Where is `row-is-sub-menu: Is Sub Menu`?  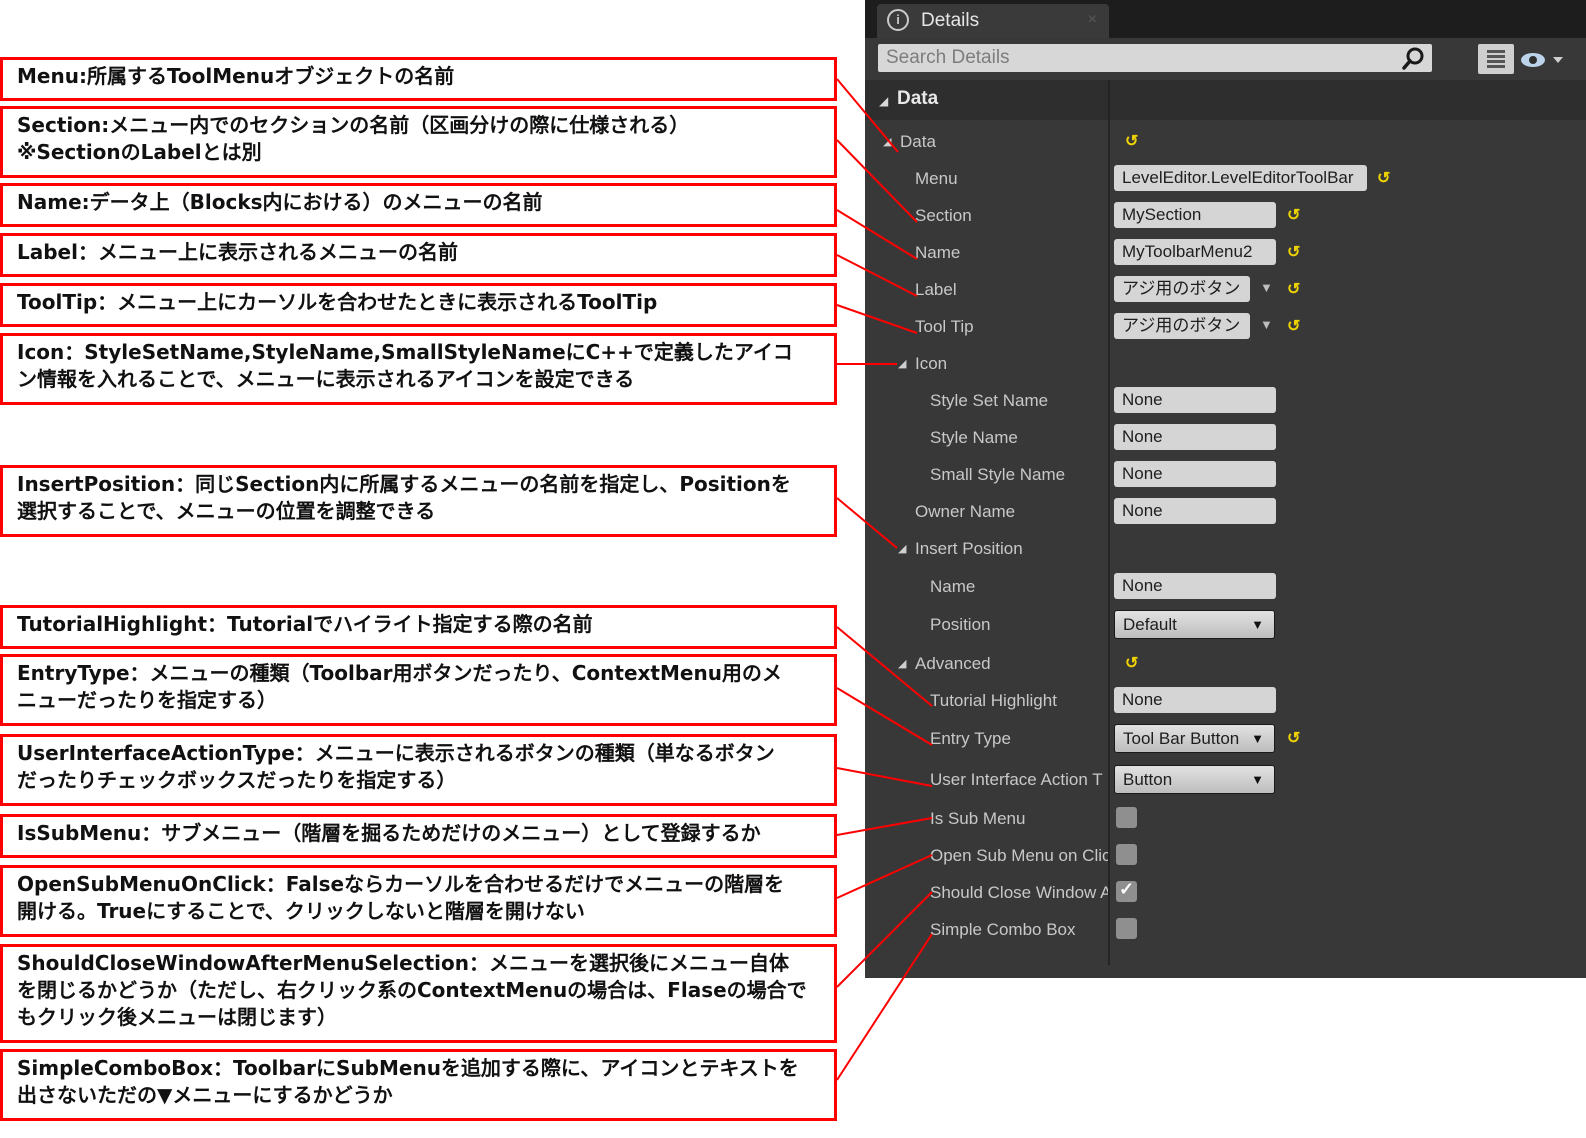
row-is-sub-menu: Is Sub Menu is located at coordinates (1225, 818).